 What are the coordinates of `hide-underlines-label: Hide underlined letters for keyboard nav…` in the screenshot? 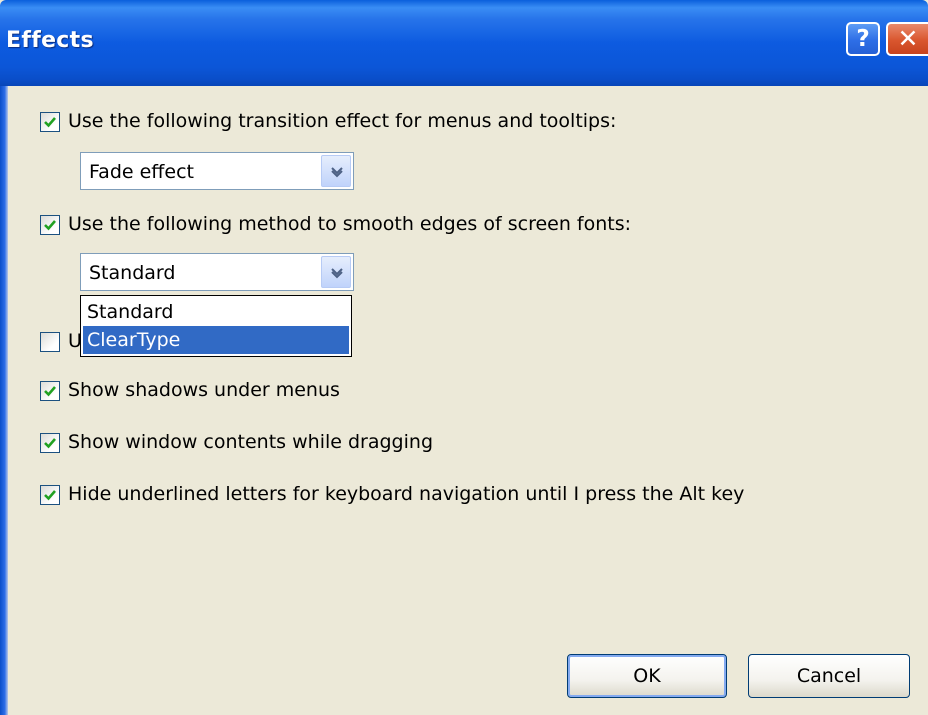 It's located at (406, 494).